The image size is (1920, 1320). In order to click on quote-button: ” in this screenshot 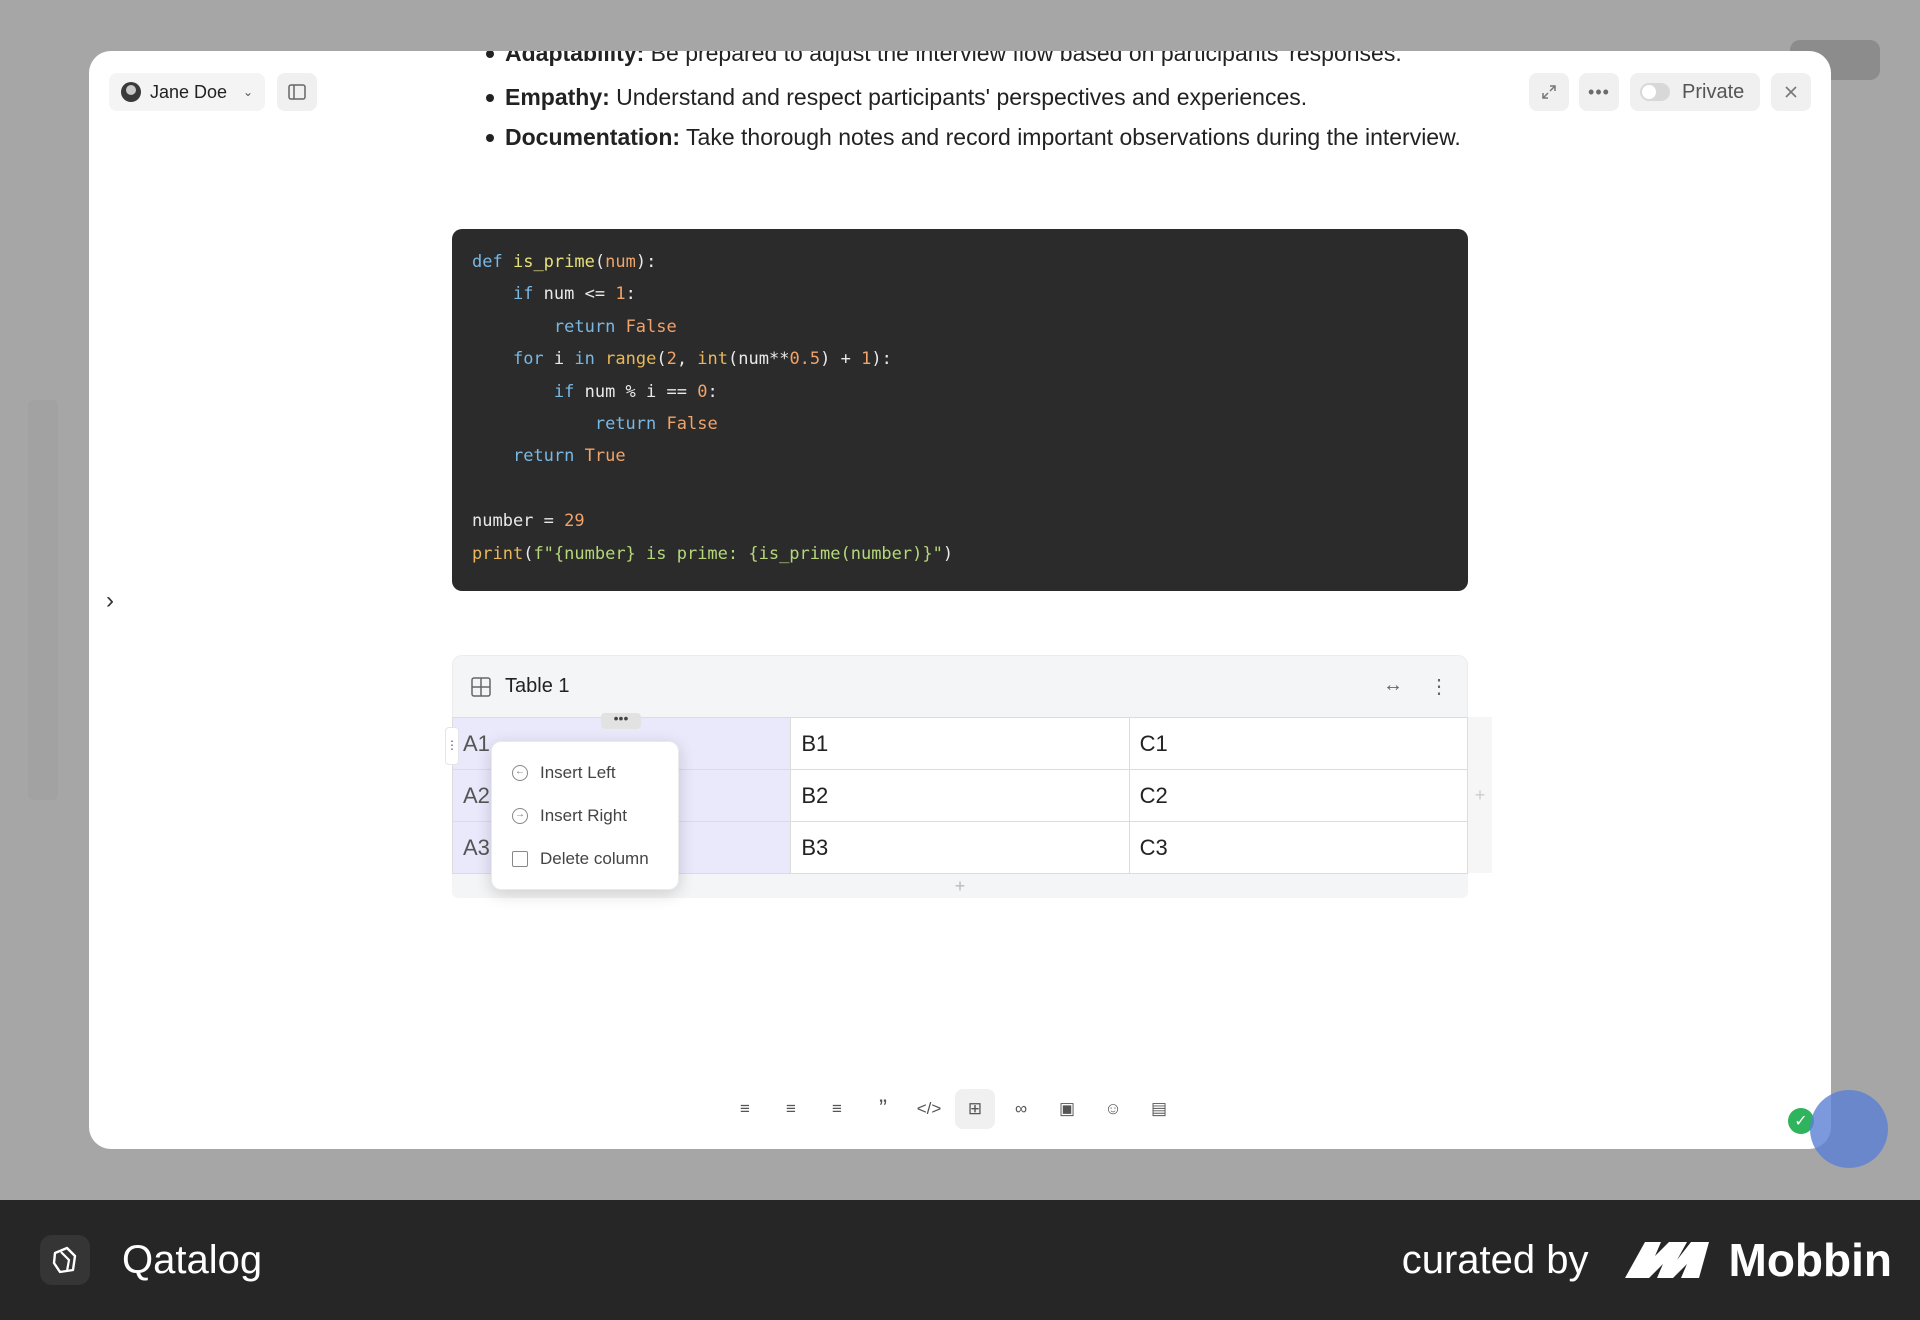, I will do `click(883, 1109)`.